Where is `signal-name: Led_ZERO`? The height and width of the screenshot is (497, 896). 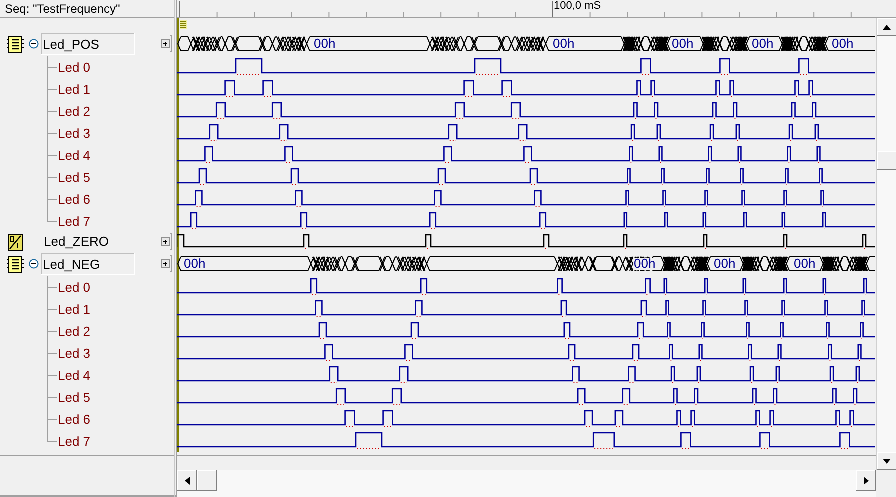
signal-name: Led_ZERO is located at coordinates (90, 242).